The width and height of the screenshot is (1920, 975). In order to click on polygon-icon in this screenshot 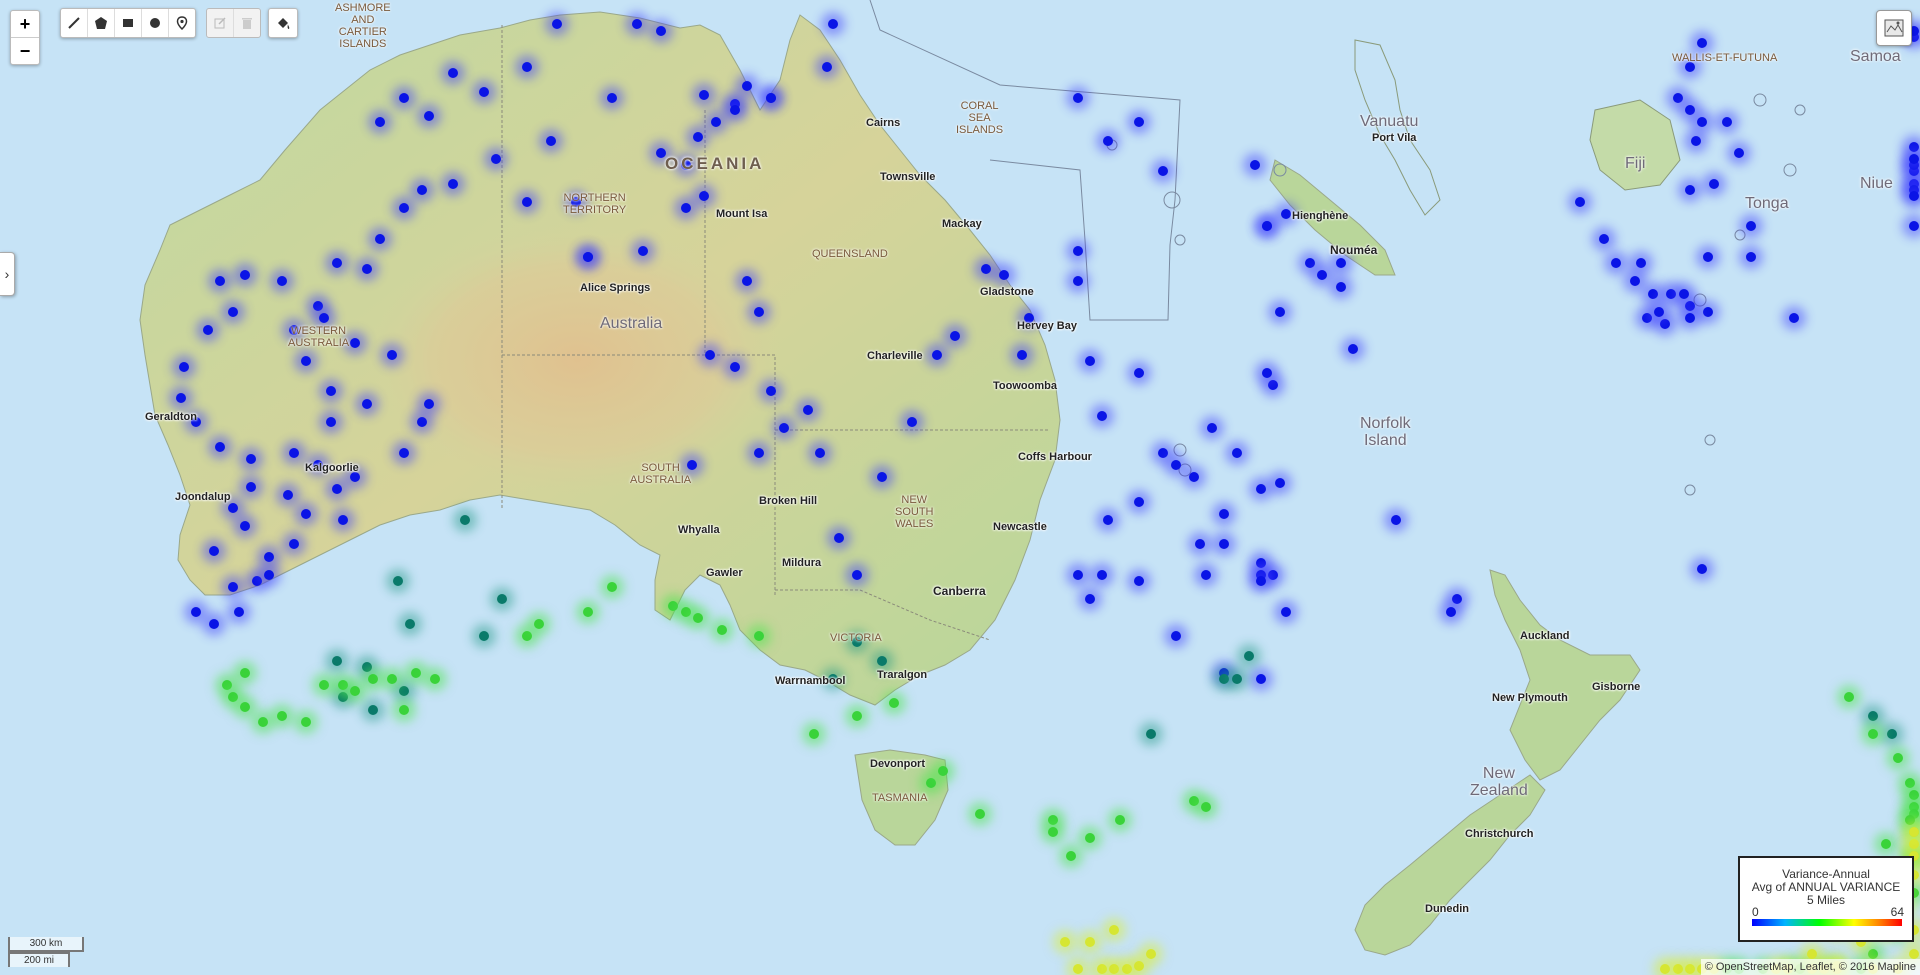, I will do `click(101, 23)`.